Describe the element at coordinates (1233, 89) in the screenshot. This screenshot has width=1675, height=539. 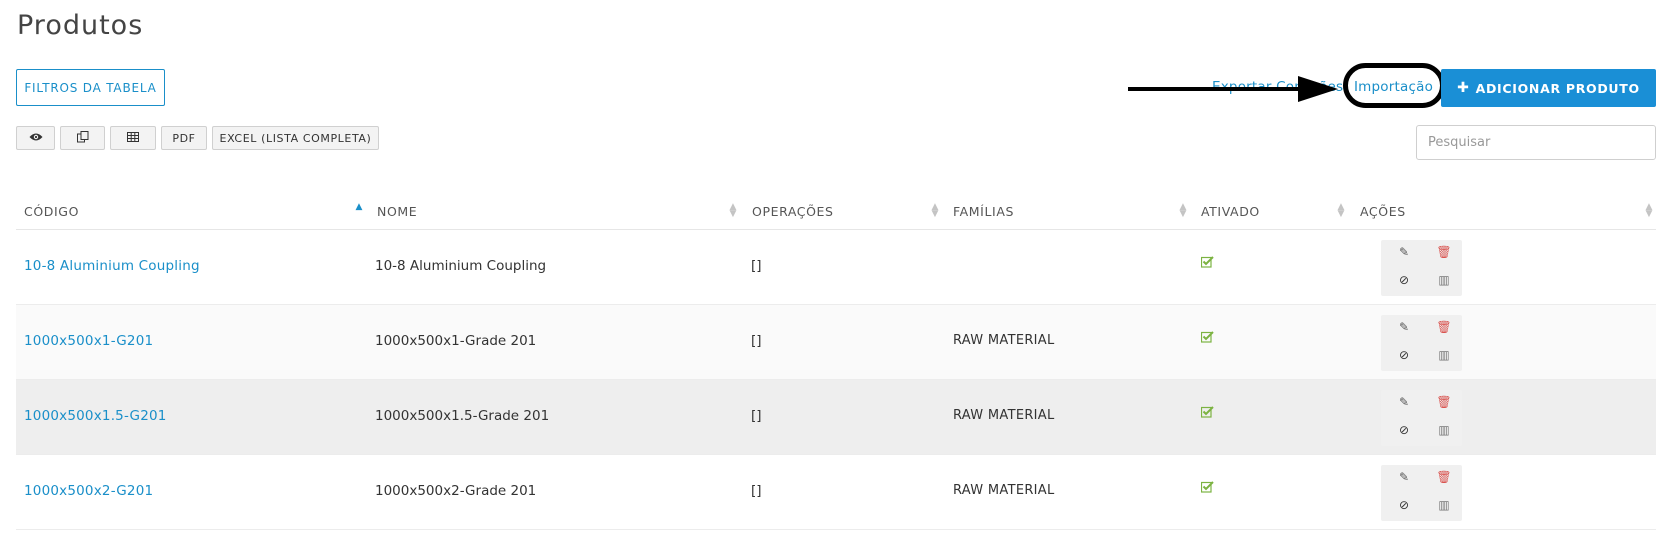
I see `annotation-arrow` at that location.